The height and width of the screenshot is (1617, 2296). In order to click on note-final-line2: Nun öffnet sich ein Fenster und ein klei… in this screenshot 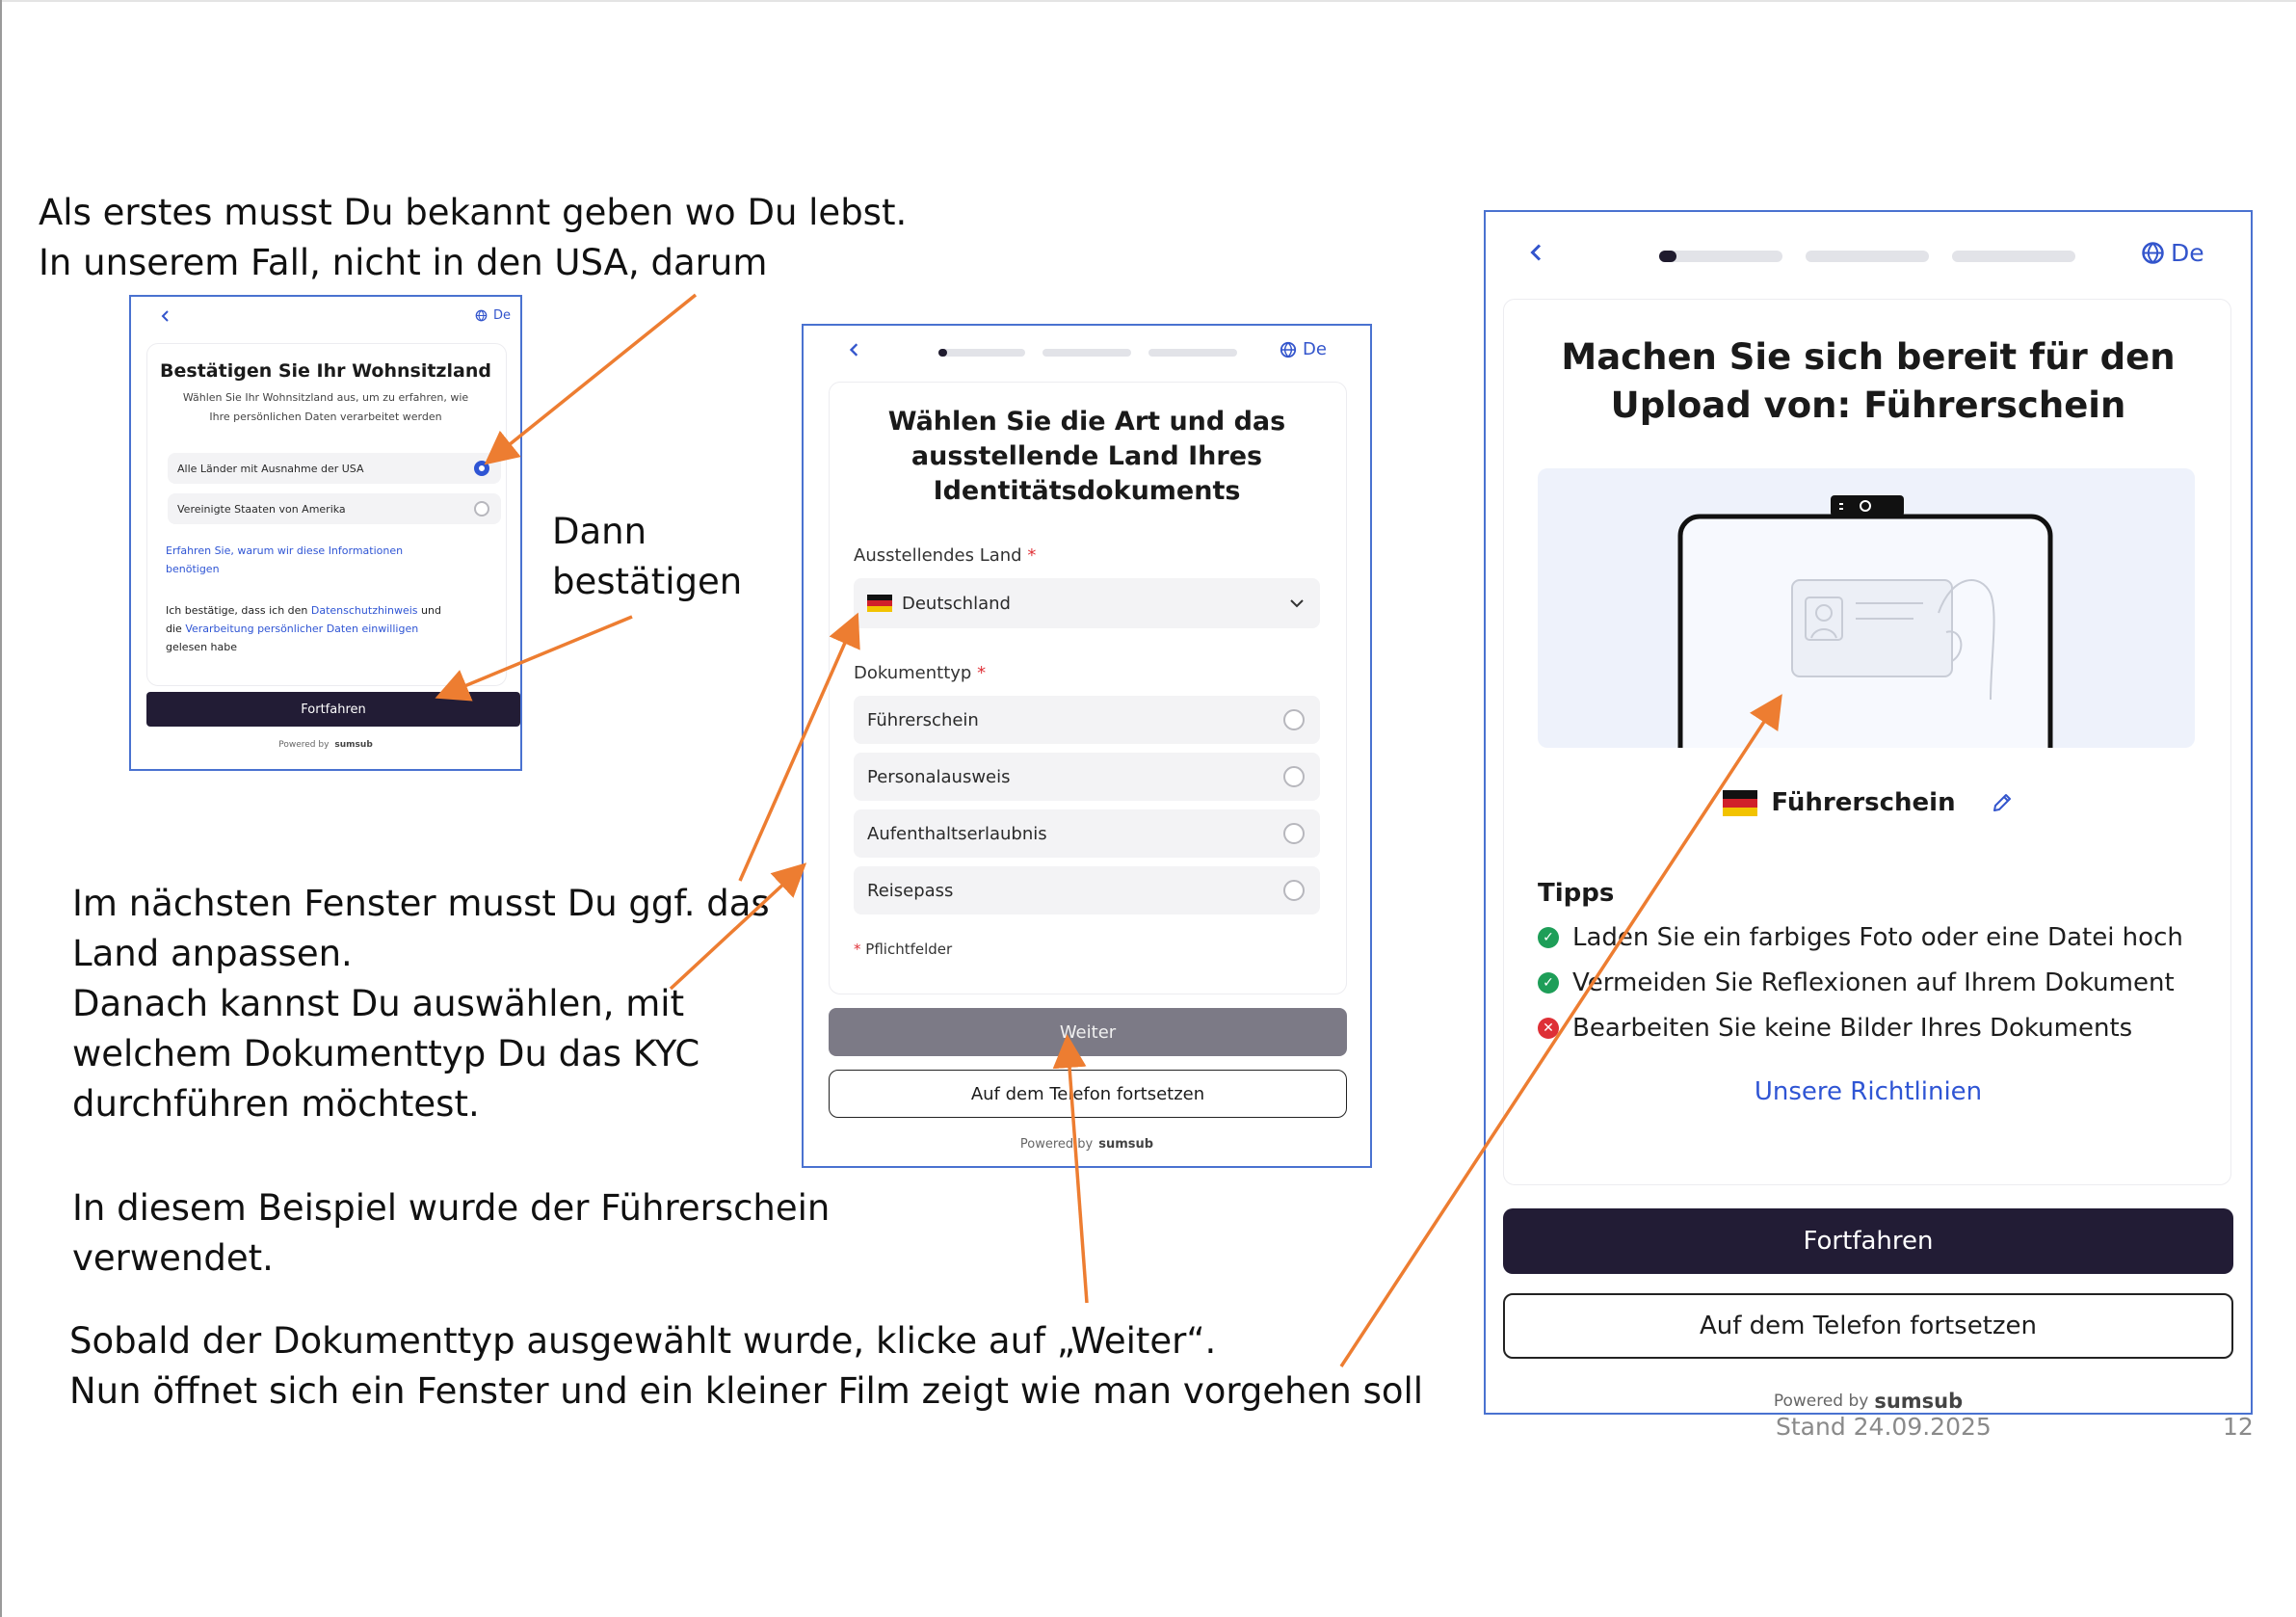, I will do `click(747, 1391)`.